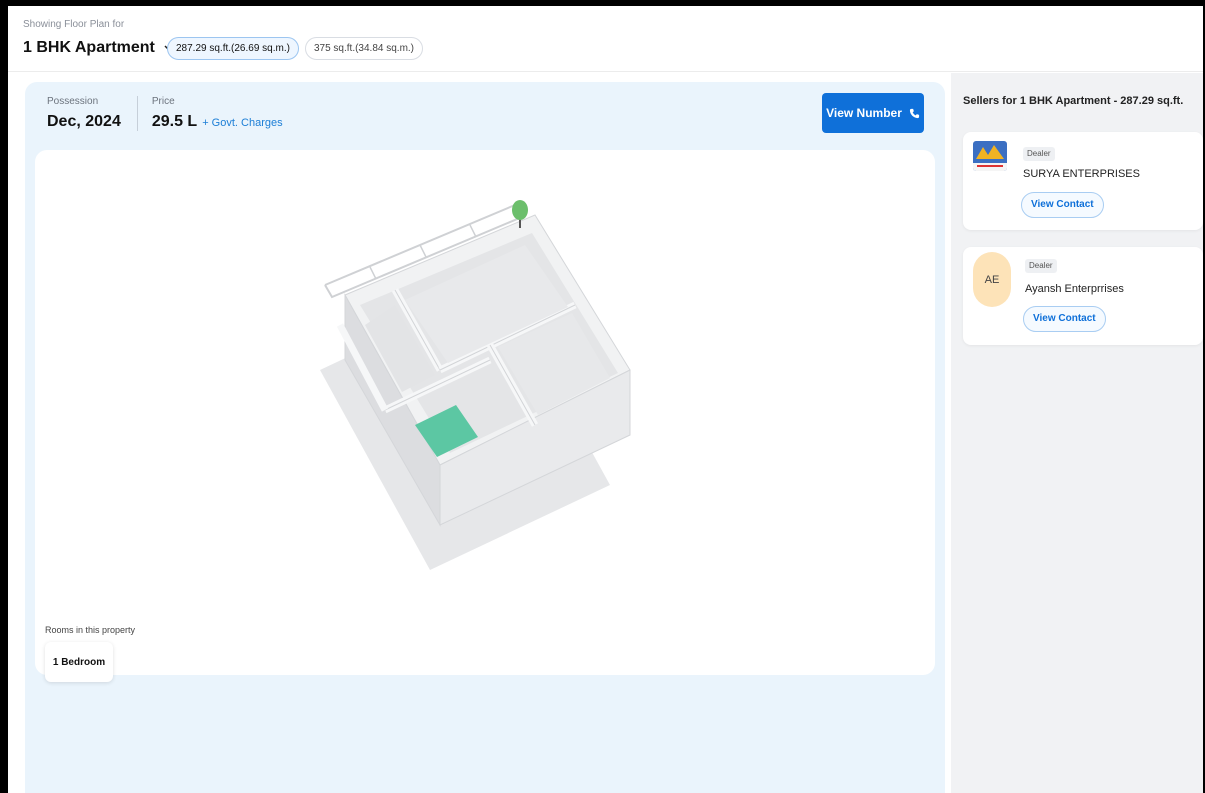 This screenshot has height=793, width=1205. Describe the element at coordinates (89, 47) in the screenshot. I see `configuration-title: 1 BHK Apartment` at that location.